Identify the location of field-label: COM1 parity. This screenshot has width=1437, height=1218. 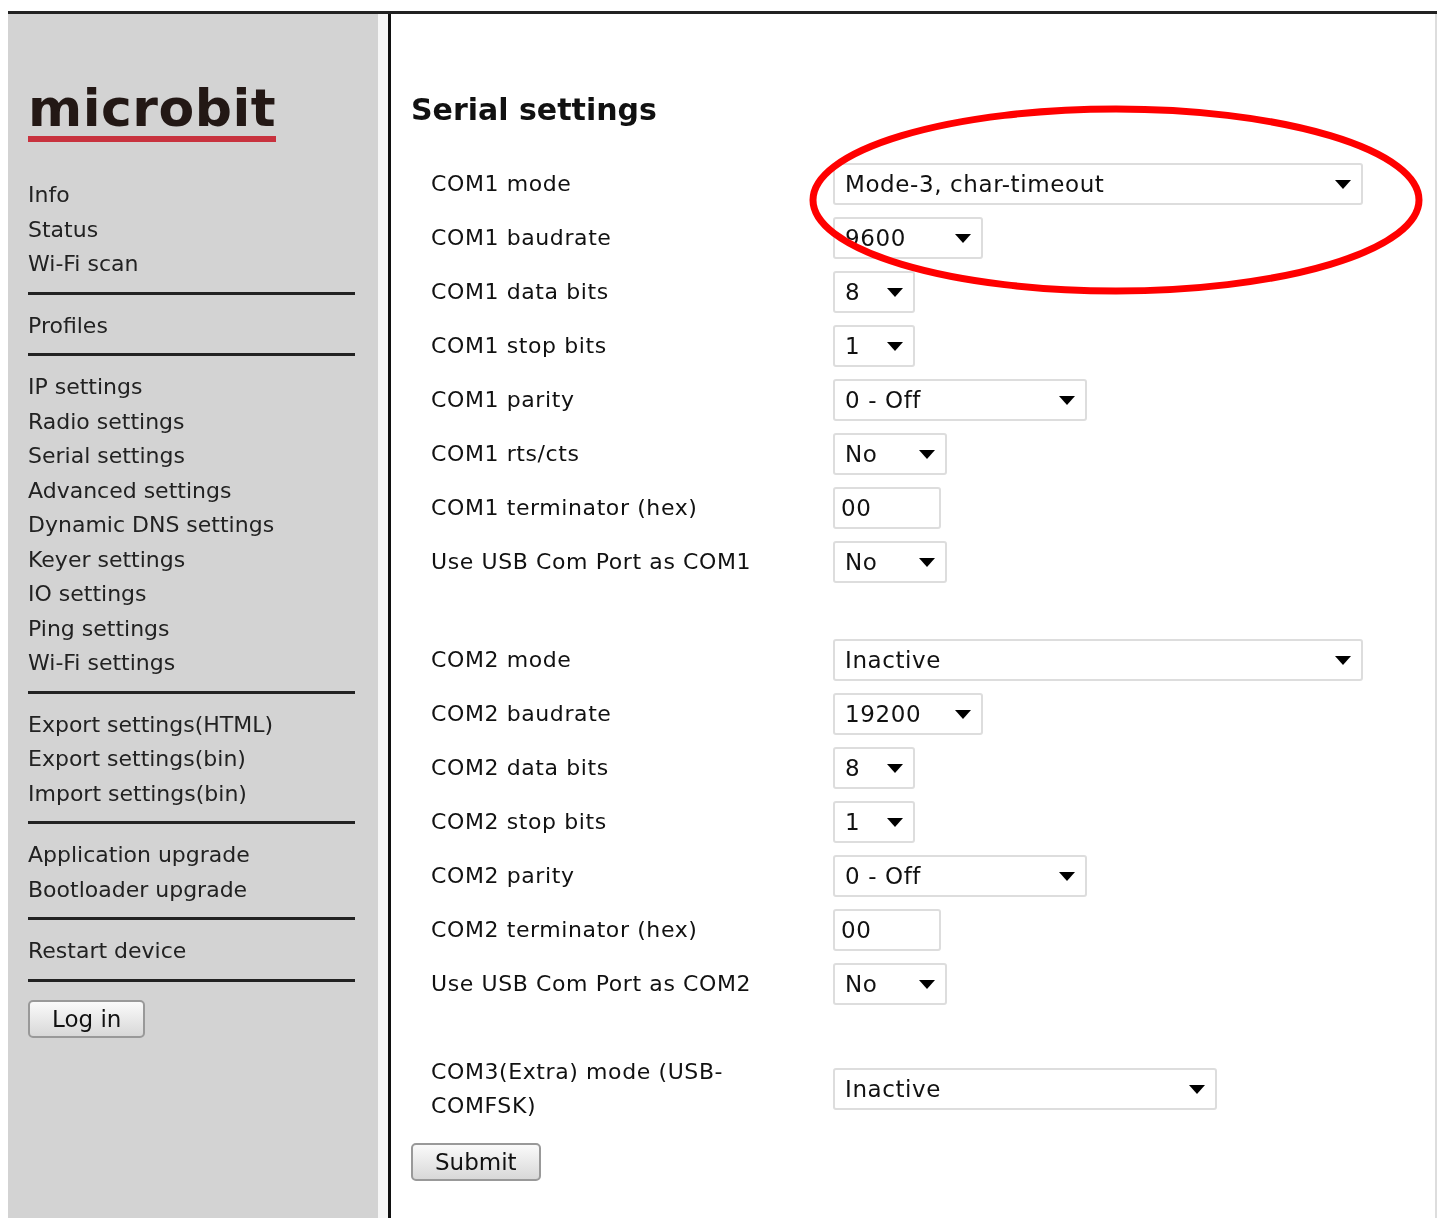
(503, 400).